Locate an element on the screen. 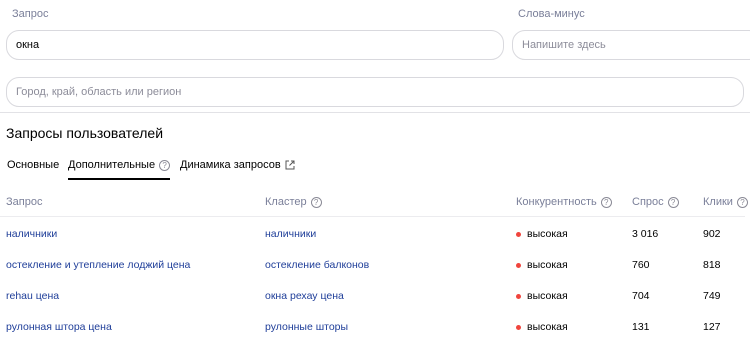 Image resolution: width=750 pixels, height=349 pixels. tab-additional-label: Дополнительные is located at coordinates (112, 165).